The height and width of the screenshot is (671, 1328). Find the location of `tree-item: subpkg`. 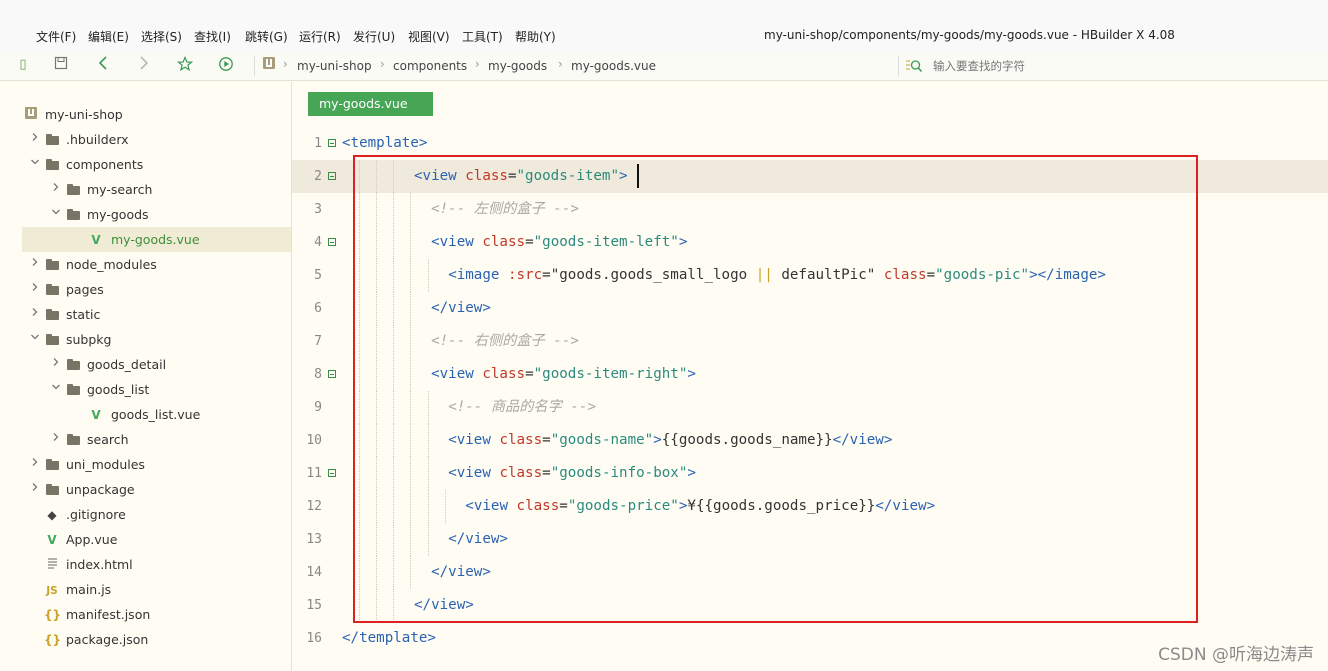

tree-item: subpkg is located at coordinates (156, 339).